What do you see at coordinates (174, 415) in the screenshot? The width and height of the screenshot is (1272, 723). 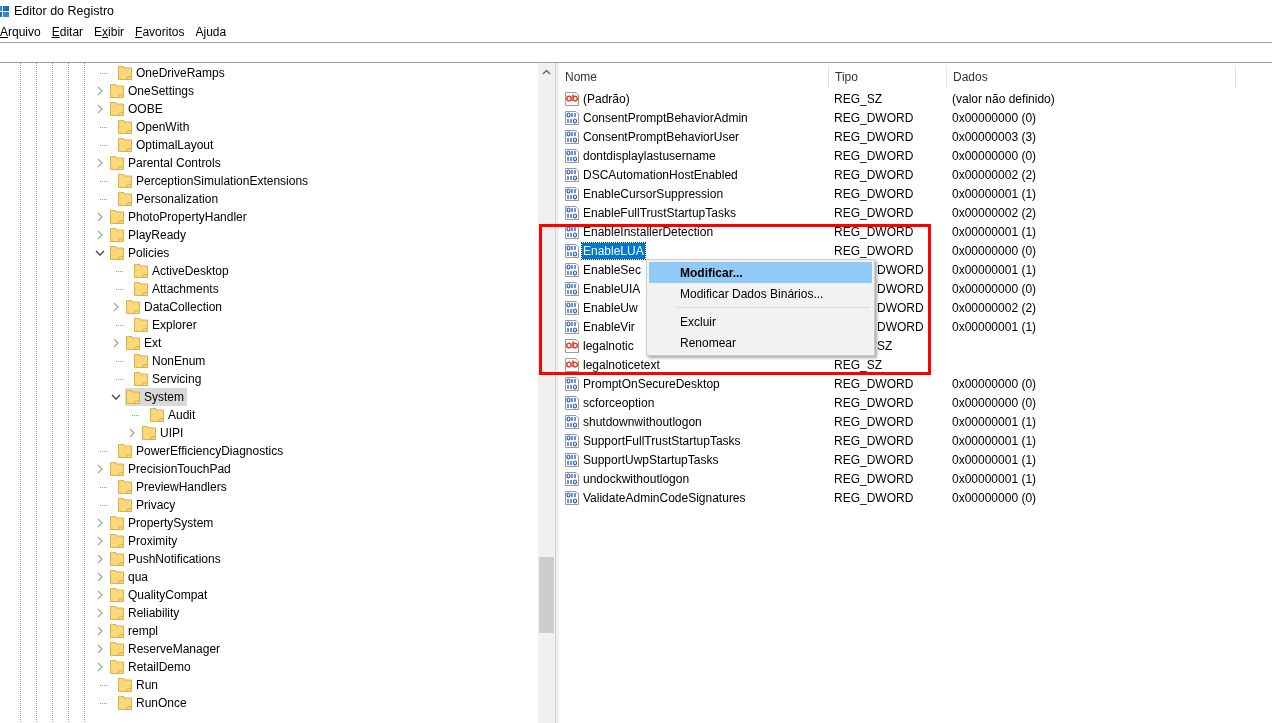 I see `tree-item: Audit` at bounding box center [174, 415].